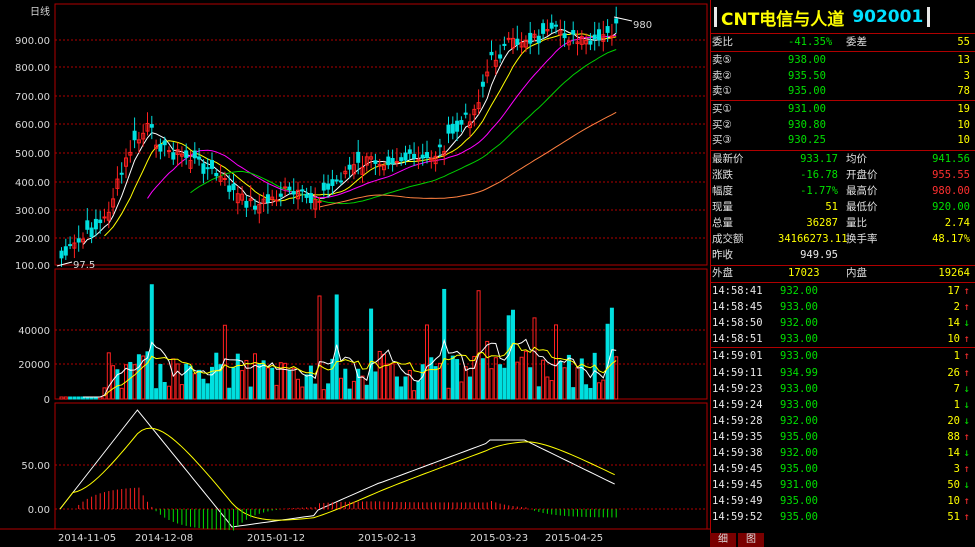 The image size is (975, 547). I want to click on tab-chart: 图, so click(751, 540).